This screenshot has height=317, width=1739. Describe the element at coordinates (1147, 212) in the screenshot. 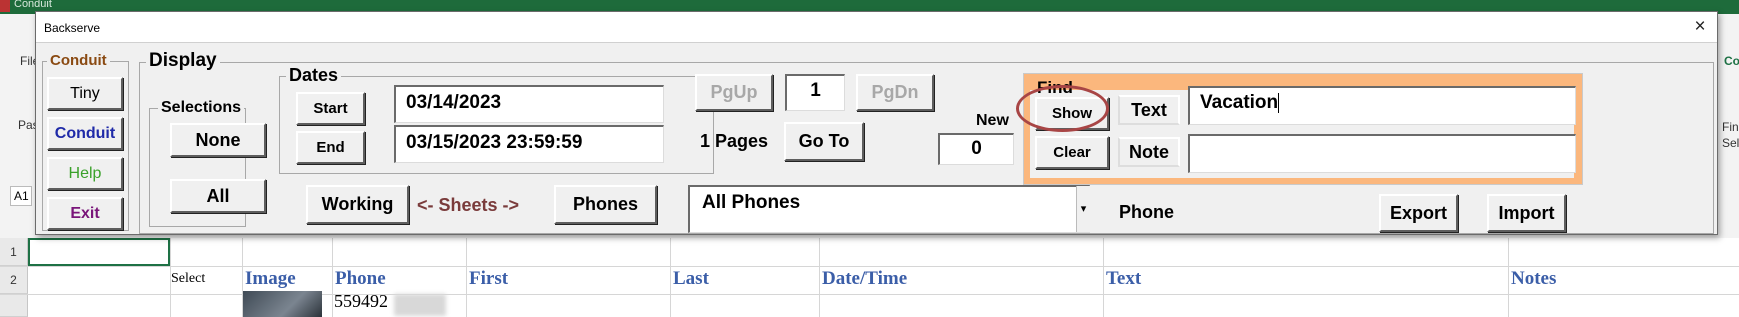

I see `phone-label: Phone` at that location.